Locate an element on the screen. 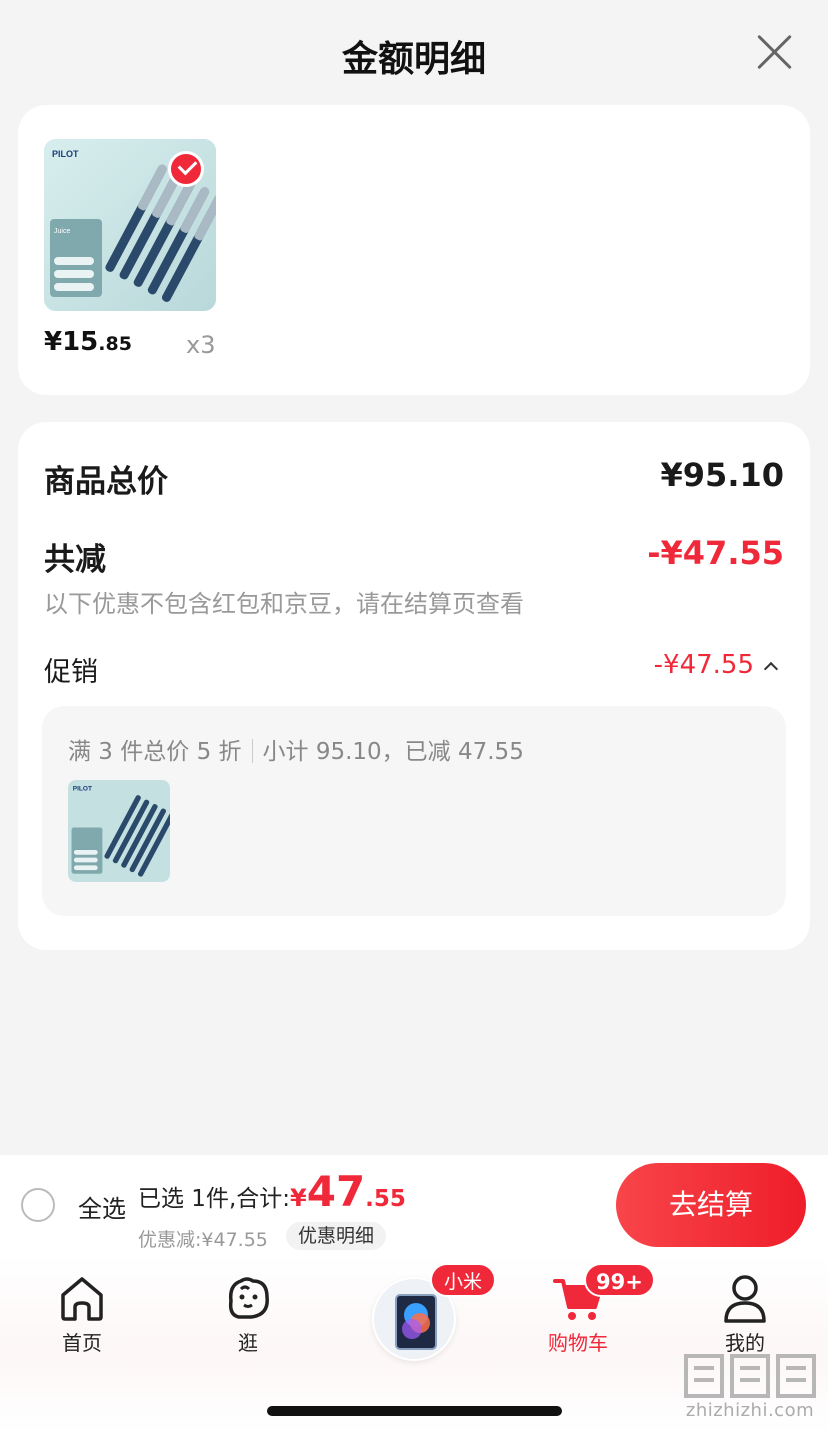 This screenshot has width=828, height=1434. header: 金额明细 is located at coordinates (414, 52).